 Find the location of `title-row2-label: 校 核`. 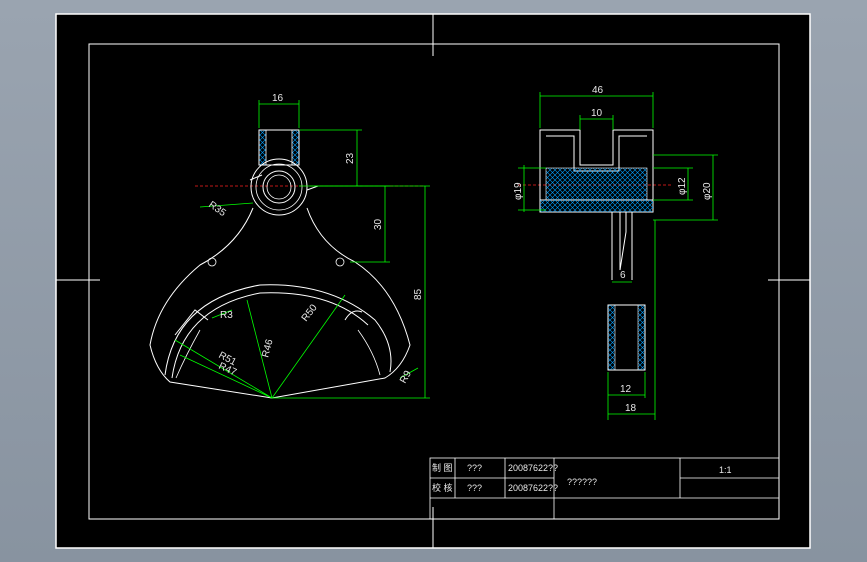

title-row2-label: 校 核 is located at coordinates (442, 487).